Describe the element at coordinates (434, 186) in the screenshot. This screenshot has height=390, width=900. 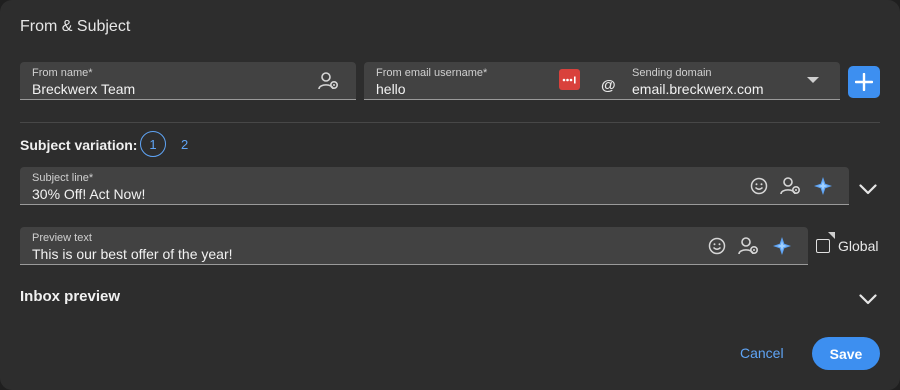
I see `subject-line-field: Subject line* 30% Off! Act Now!` at that location.